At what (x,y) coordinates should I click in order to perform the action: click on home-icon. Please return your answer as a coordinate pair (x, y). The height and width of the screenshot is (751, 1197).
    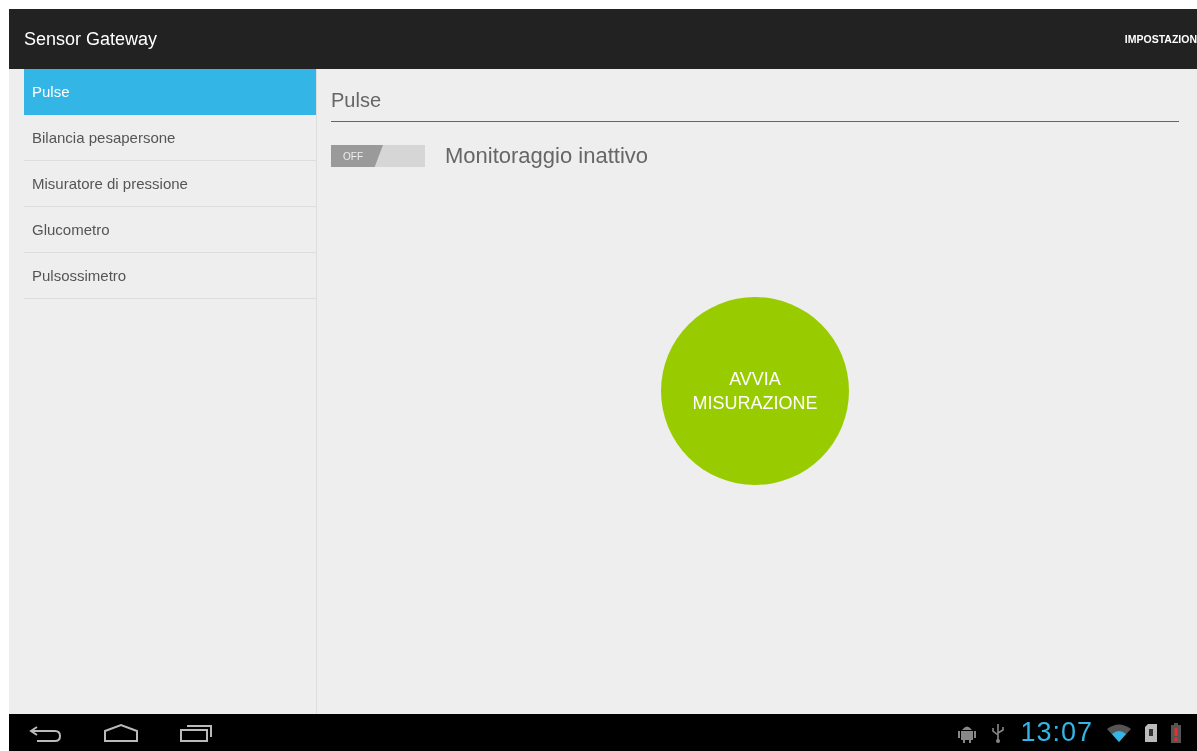
    Looking at the image, I should click on (121, 732).